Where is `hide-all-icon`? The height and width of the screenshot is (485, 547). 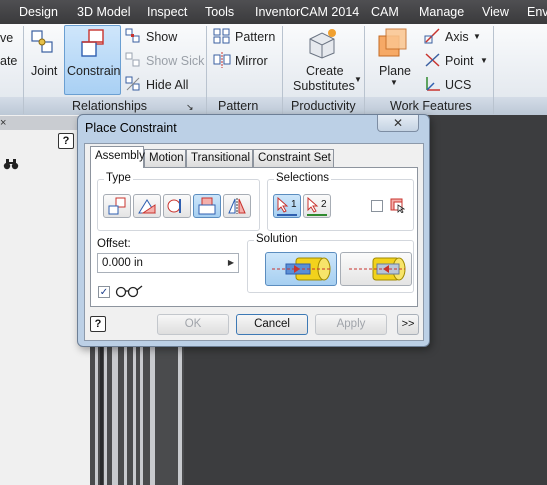 hide-all-icon is located at coordinates (132, 83).